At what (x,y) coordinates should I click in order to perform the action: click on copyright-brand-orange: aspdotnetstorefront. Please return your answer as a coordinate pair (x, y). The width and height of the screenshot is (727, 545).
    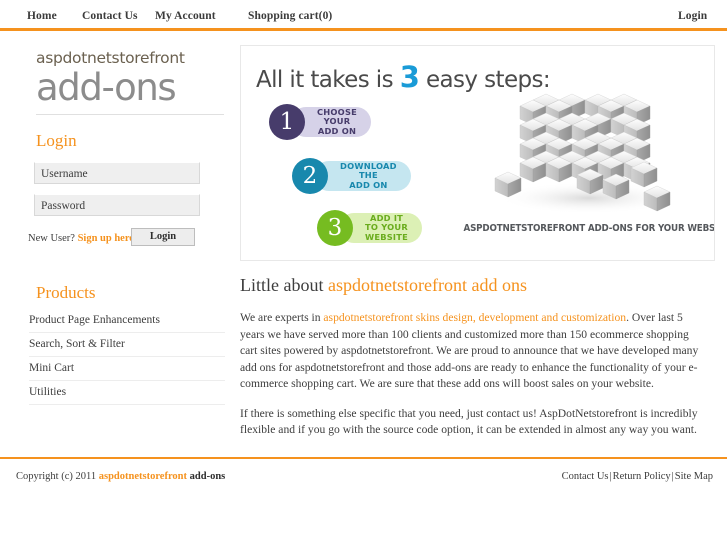
    Looking at the image, I should click on (143, 476).